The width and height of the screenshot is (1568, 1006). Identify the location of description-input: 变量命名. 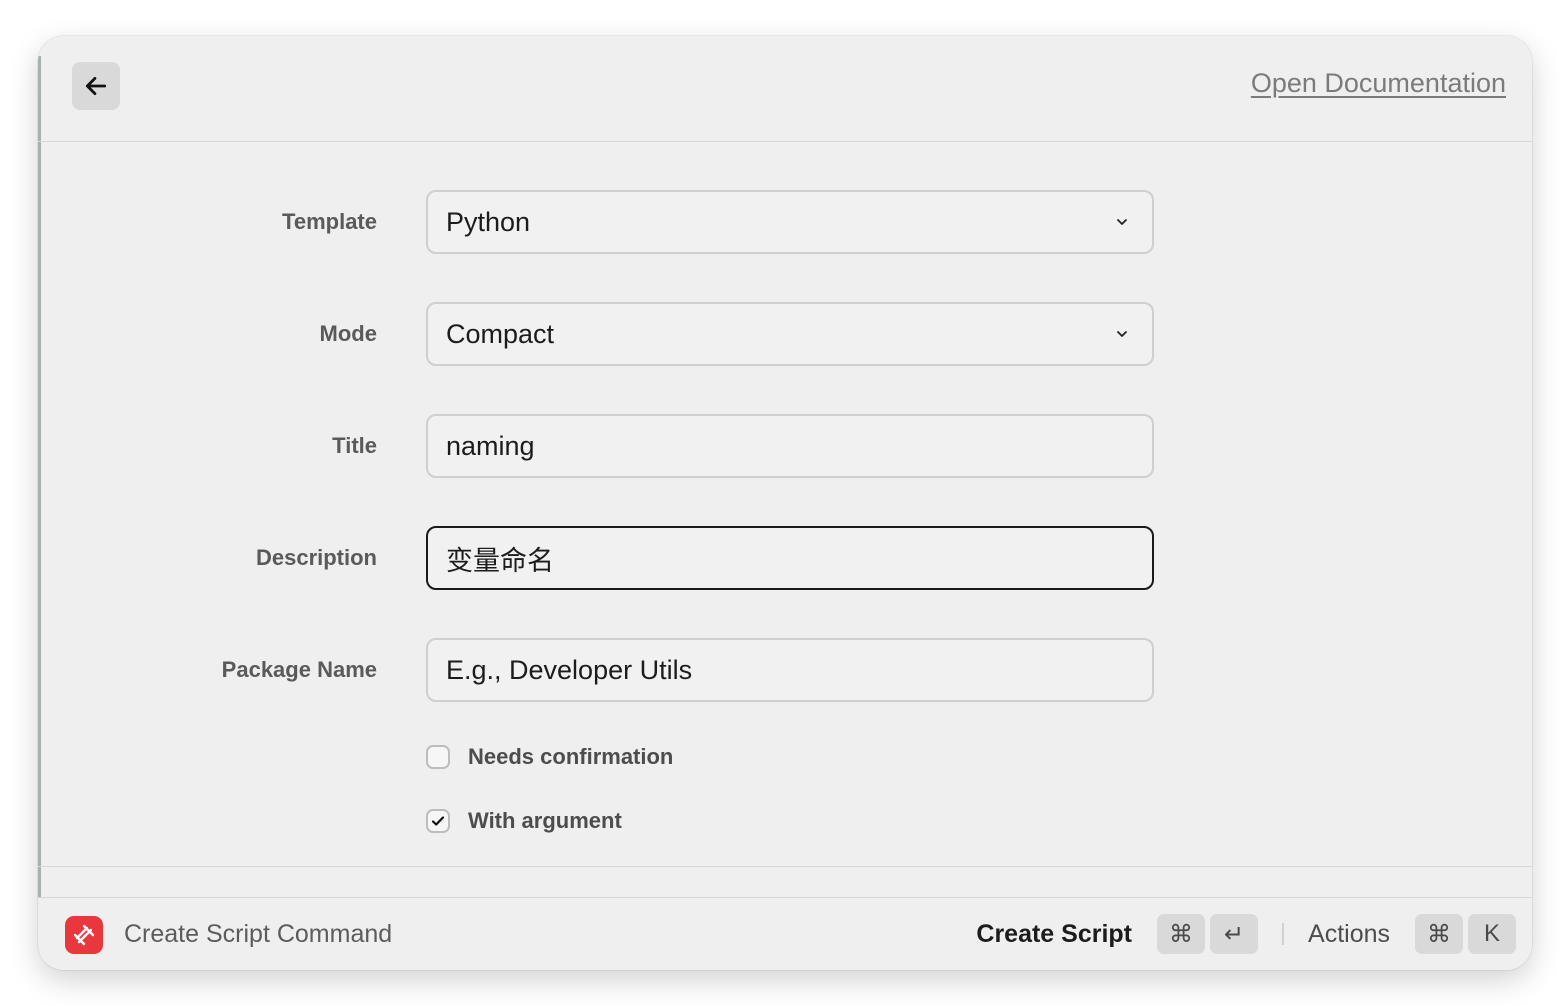
(790, 558).